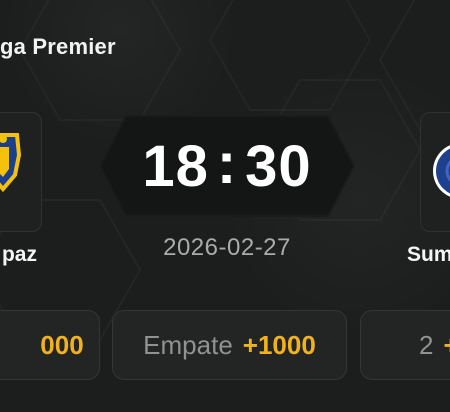  What do you see at coordinates (426, 344) in the screenshot?
I see `away-odds-label: 2` at bounding box center [426, 344].